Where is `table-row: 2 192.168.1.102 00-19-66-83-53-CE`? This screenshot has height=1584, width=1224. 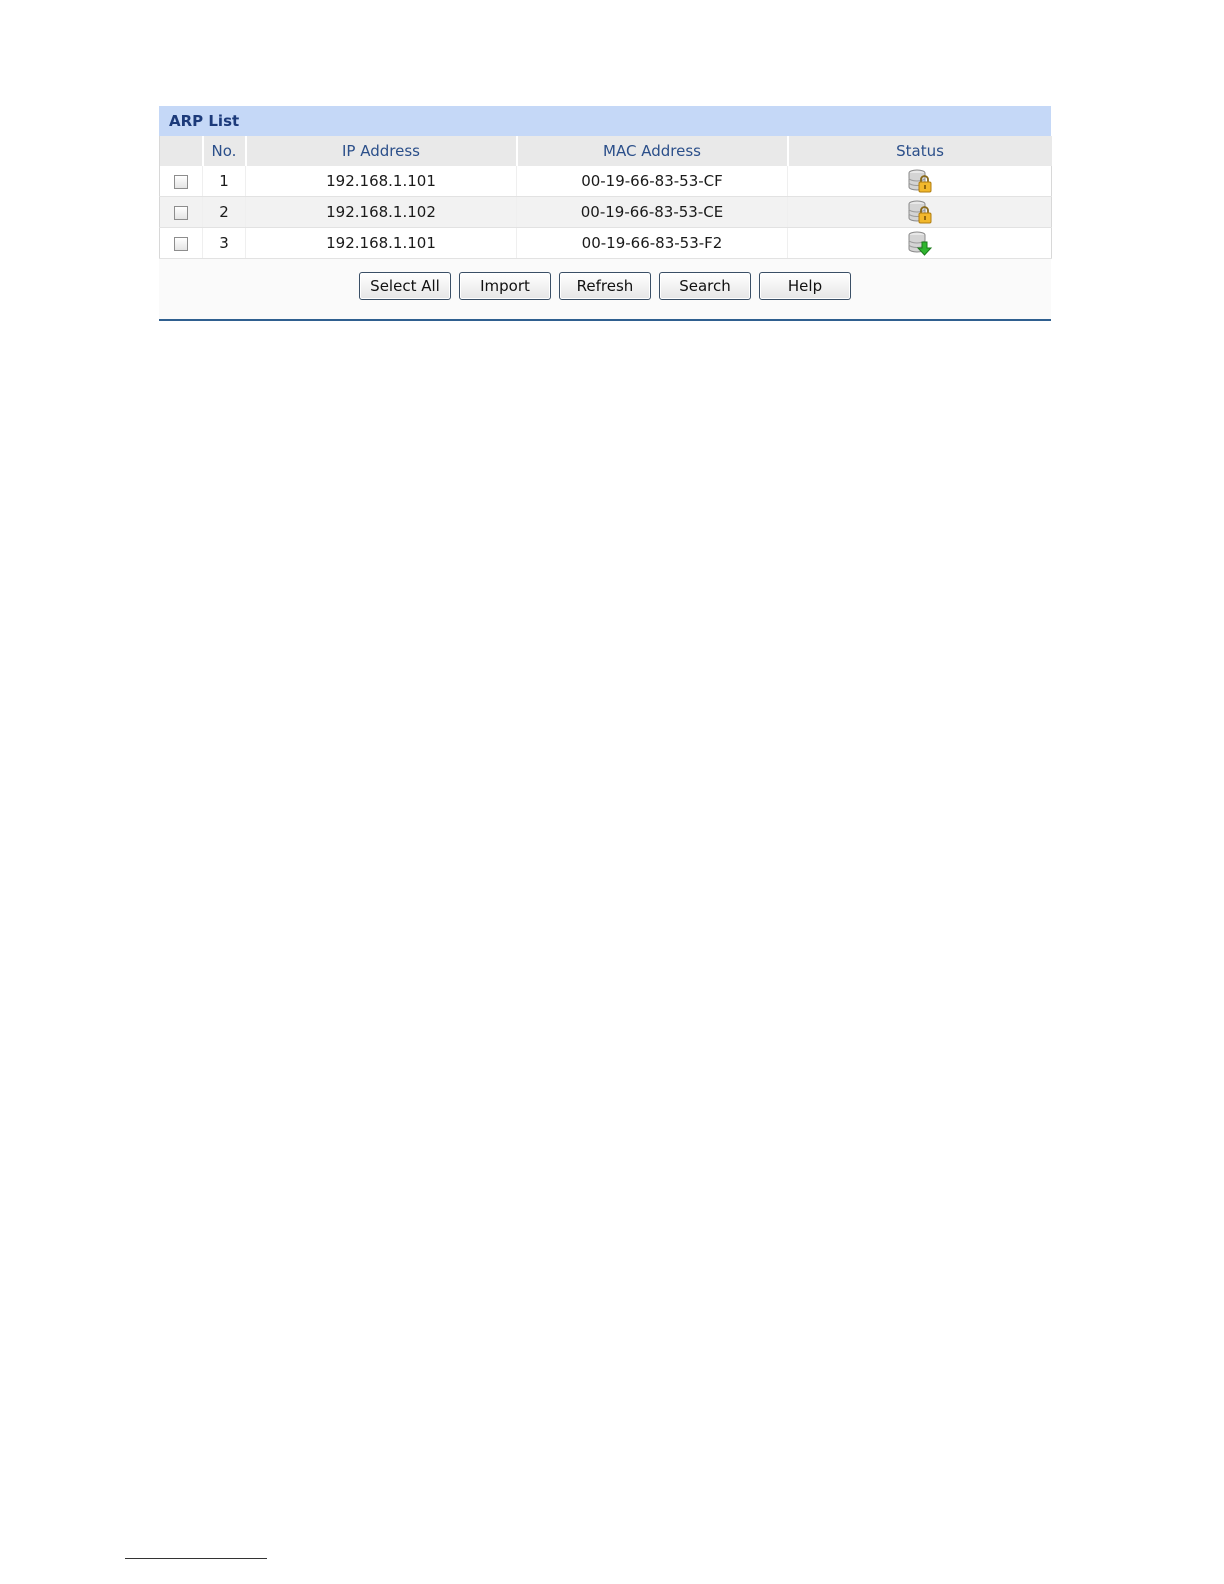 table-row: 2 192.168.1.102 00-19-66-83-53-CE is located at coordinates (605, 212).